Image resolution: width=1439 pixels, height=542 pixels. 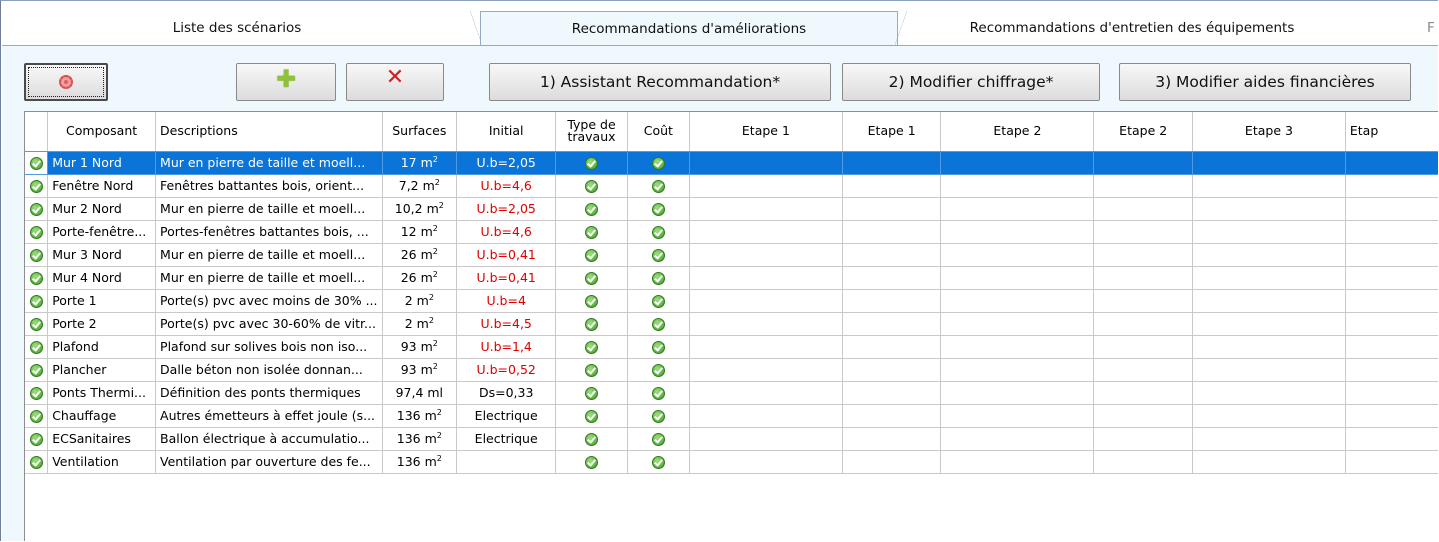 I want to click on cell-initial: U.b=4,6, so click(x=506, y=232).